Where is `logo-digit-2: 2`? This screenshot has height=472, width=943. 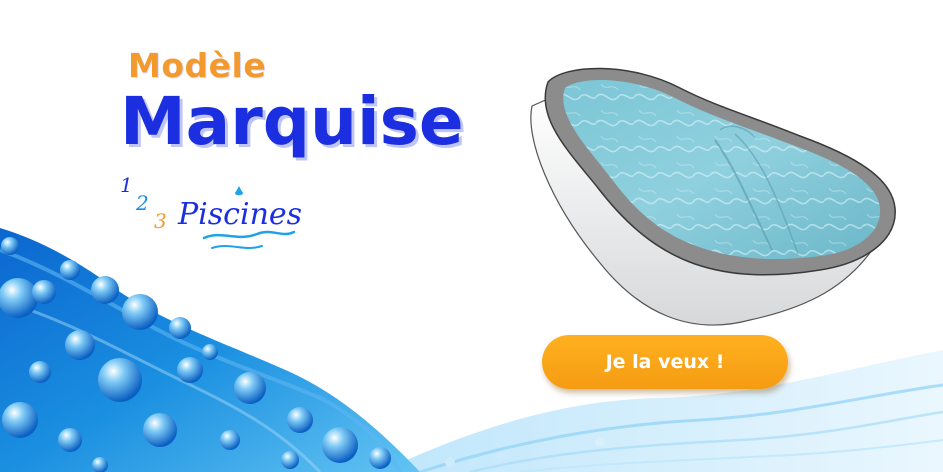
logo-digit-2: 2 is located at coordinates (142, 203).